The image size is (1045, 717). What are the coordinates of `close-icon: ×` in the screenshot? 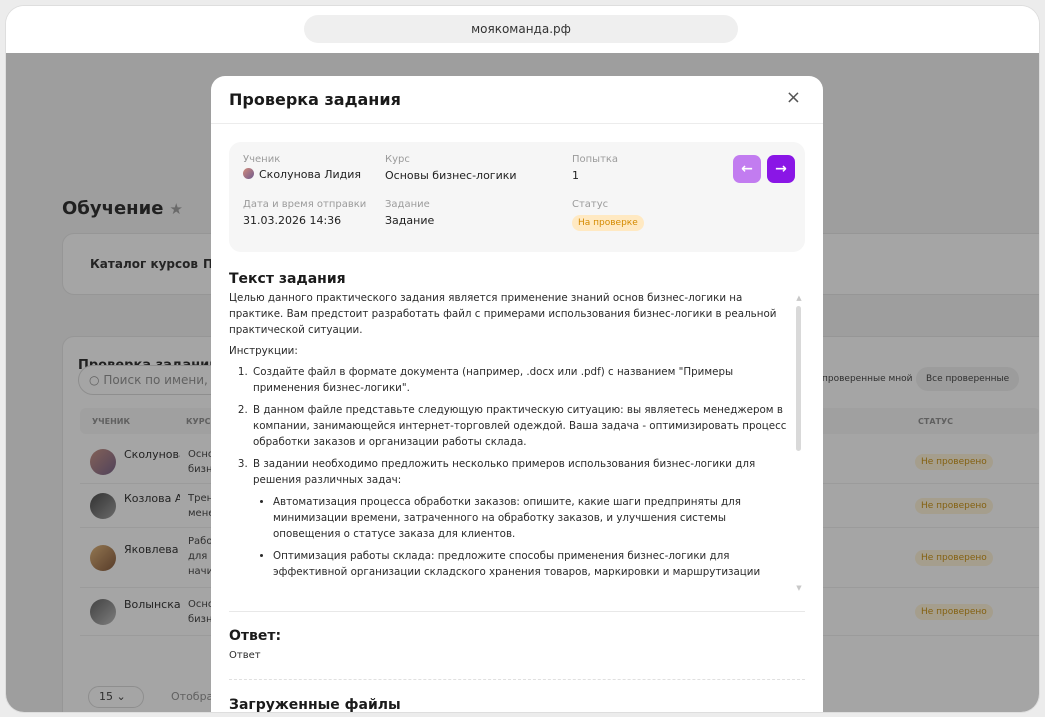 It's located at (793, 98).